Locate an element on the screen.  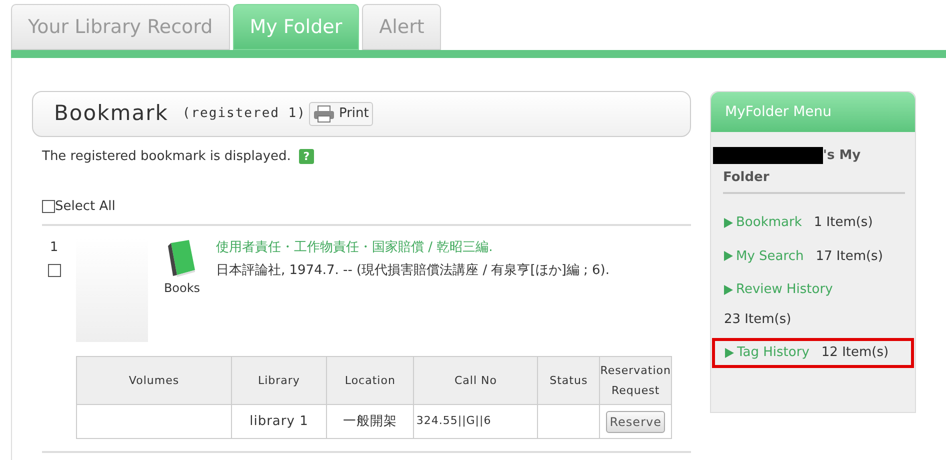
item-count: 1 Item(s) is located at coordinates (843, 223).